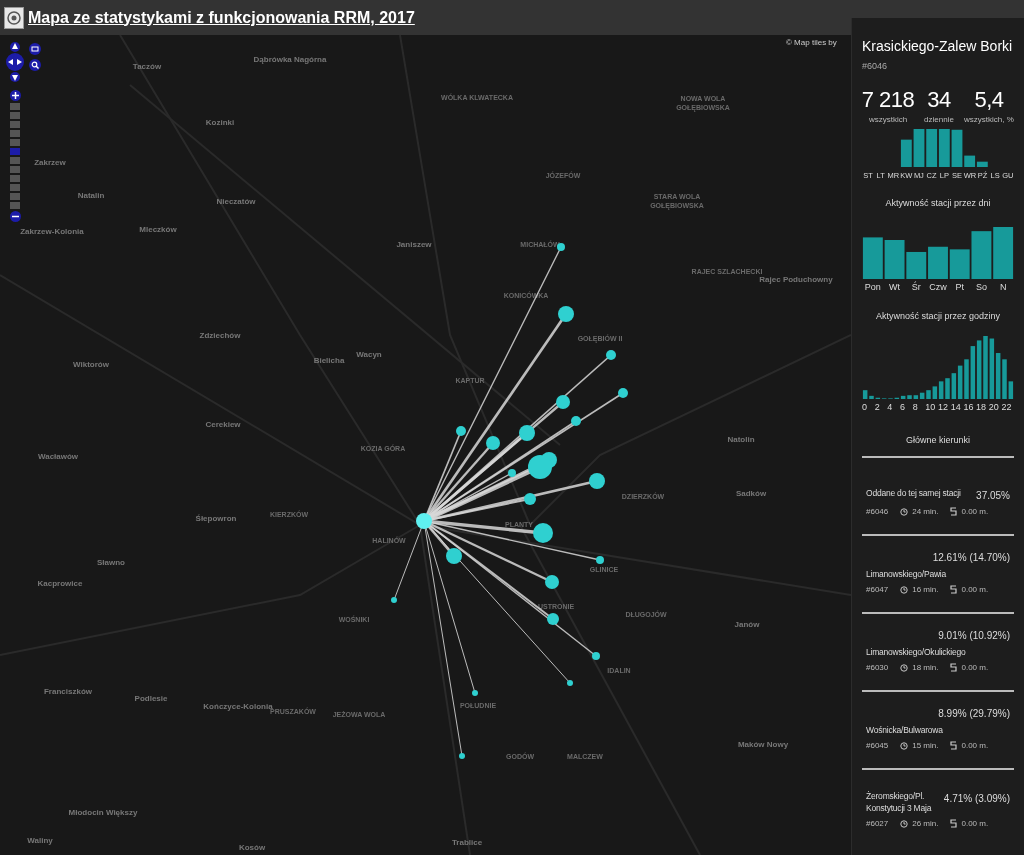  What do you see at coordinates (938, 47) in the screenshot?
I see `station-name: Krasickiego-Zalew Borki` at bounding box center [938, 47].